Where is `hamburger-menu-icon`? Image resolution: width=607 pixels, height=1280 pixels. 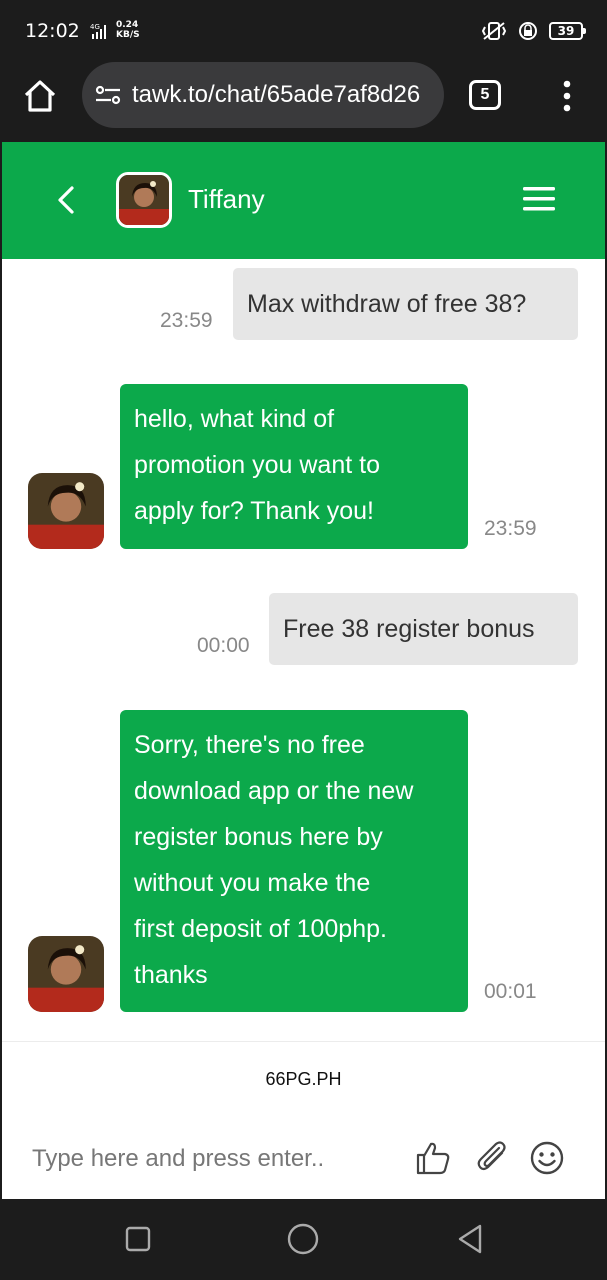 hamburger-menu-icon is located at coordinates (539, 199).